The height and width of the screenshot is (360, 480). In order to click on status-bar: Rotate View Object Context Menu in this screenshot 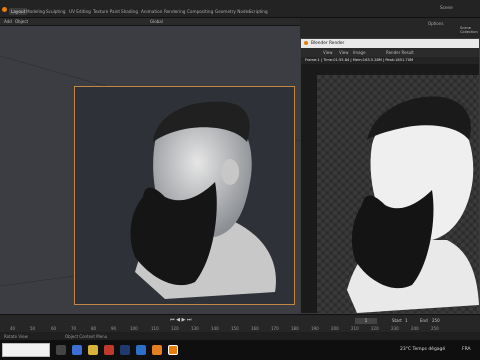, I will do `click(240, 336)`.